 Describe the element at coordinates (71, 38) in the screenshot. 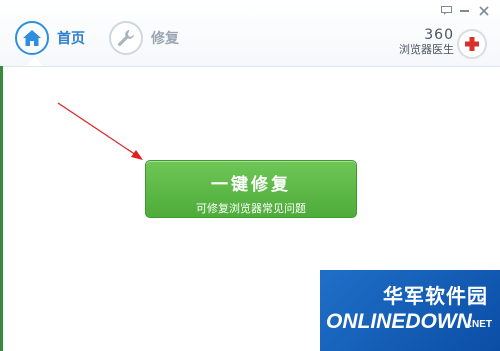

I see `tab-home-label: 首页` at that location.